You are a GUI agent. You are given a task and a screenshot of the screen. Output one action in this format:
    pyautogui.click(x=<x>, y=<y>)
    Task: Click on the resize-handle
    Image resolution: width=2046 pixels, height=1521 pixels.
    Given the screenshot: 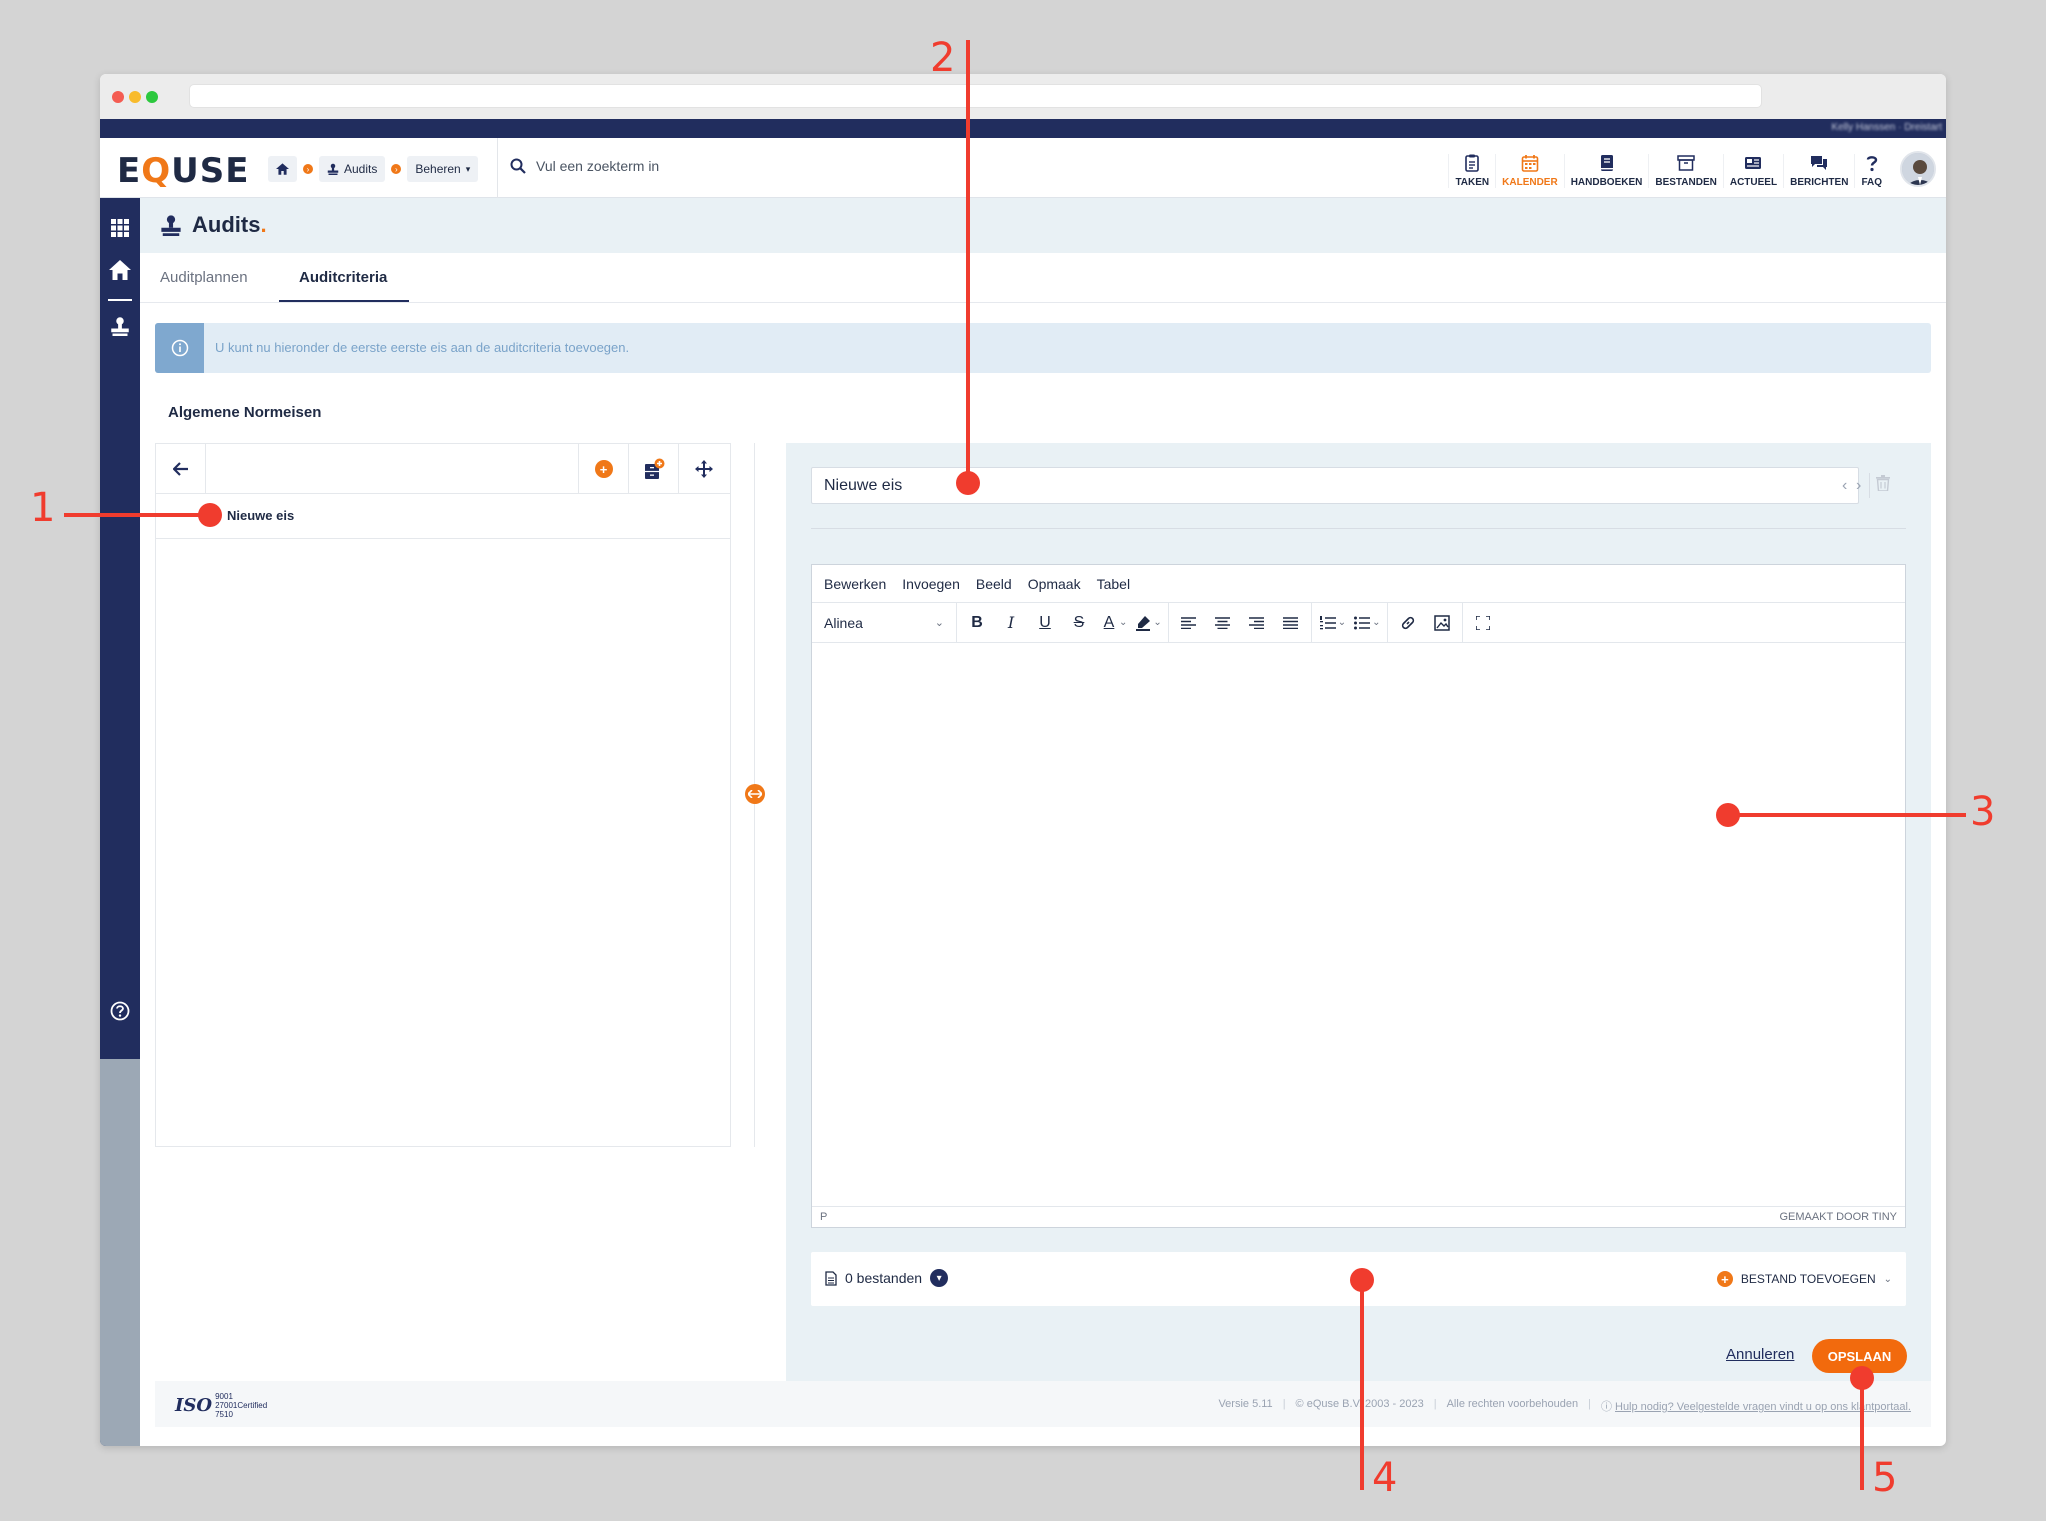 What is the action you would take?
    pyautogui.click(x=755, y=794)
    